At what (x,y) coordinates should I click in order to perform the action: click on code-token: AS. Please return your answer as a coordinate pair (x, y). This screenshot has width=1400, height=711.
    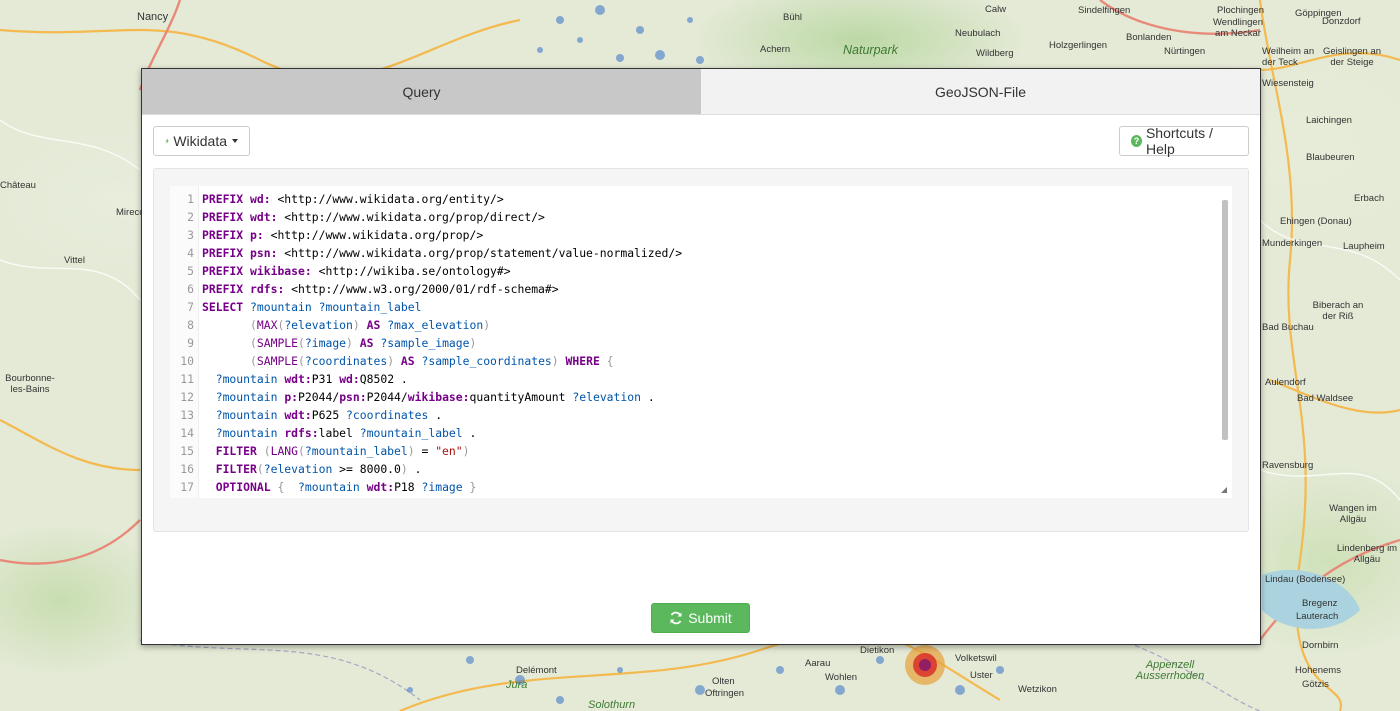
    Looking at the image, I should click on (373, 325).